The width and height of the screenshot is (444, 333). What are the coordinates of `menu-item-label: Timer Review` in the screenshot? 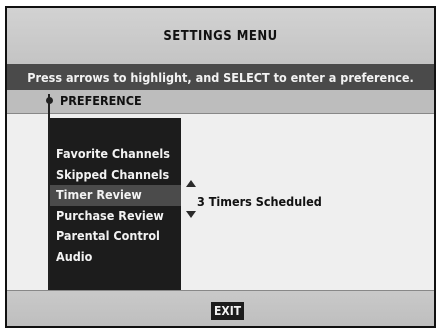 It's located at (99, 194).